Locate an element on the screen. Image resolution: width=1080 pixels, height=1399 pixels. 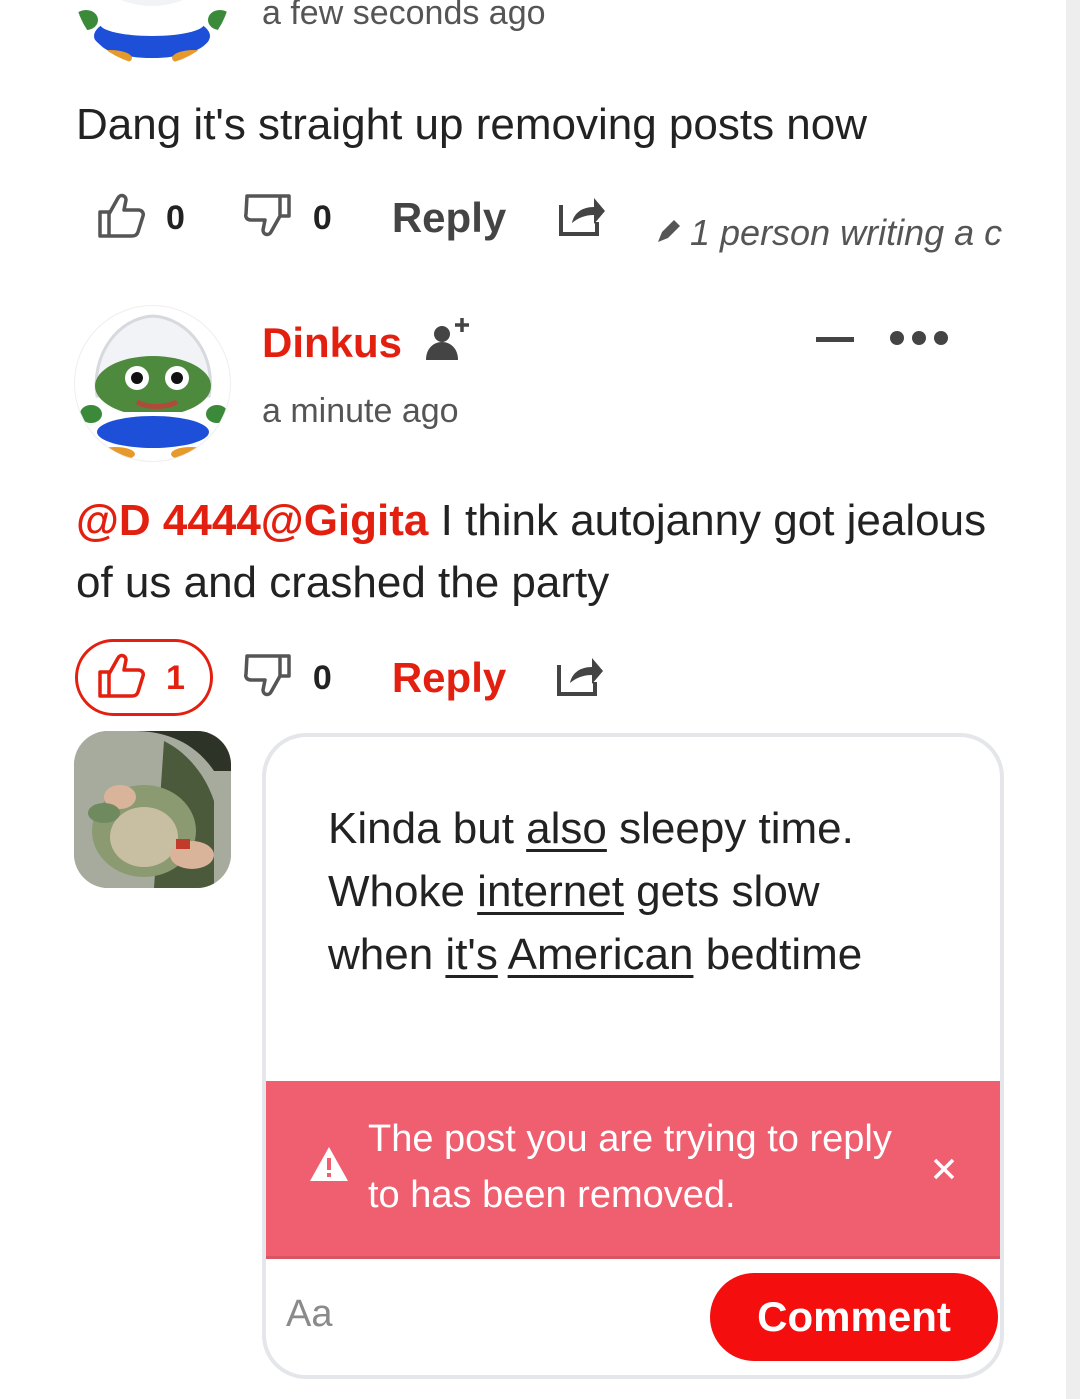
upvote-count: 0 is located at coordinates (175, 217).